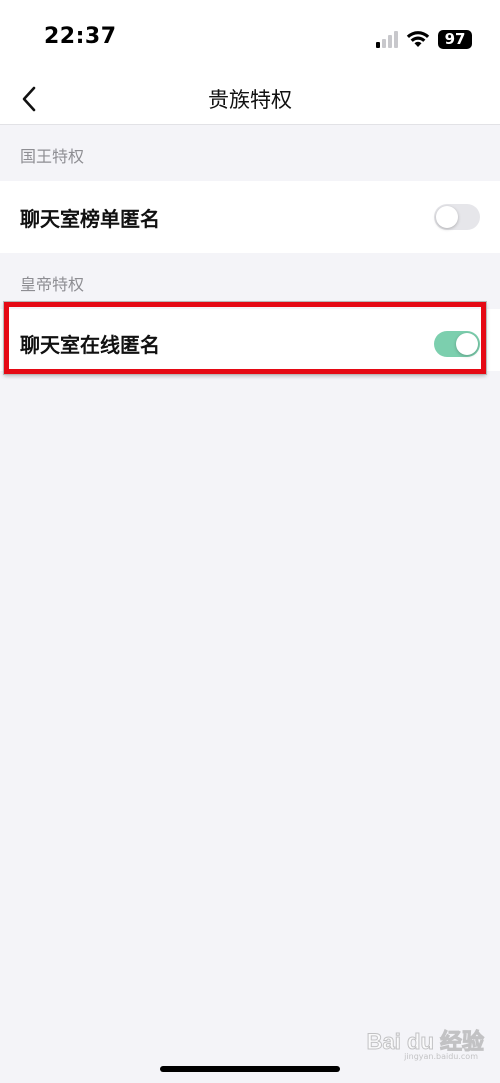 This screenshot has height=1083, width=500. What do you see at coordinates (441, 1056) in the screenshot?
I see `watermark-url: jingyan.baidu.com` at bounding box center [441, 1056].